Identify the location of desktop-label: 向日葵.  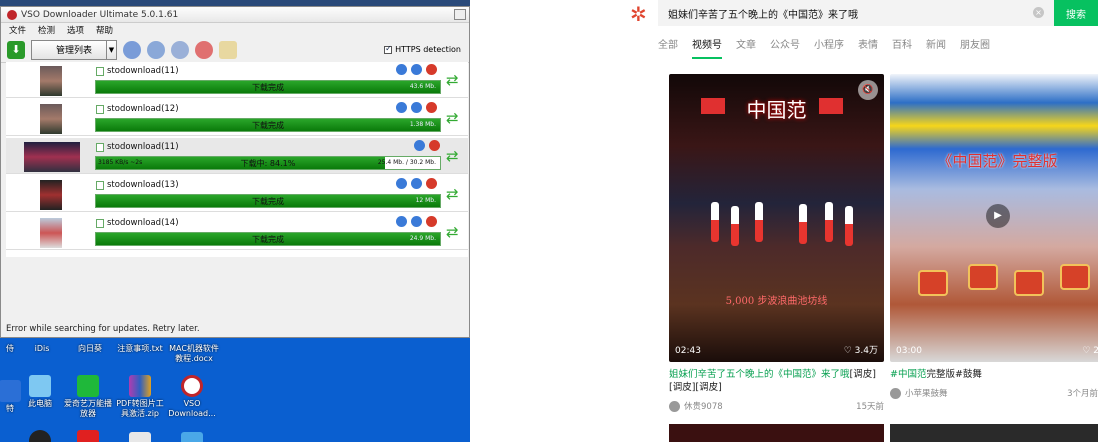
(90, 349).